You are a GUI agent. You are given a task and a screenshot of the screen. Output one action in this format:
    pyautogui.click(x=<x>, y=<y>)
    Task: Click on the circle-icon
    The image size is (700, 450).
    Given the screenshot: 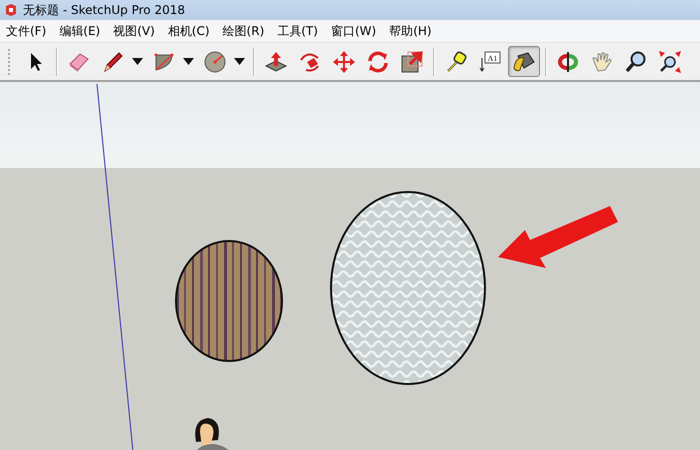 What is the action you would take?
    pyautogui.click(x=215, y=62)
    